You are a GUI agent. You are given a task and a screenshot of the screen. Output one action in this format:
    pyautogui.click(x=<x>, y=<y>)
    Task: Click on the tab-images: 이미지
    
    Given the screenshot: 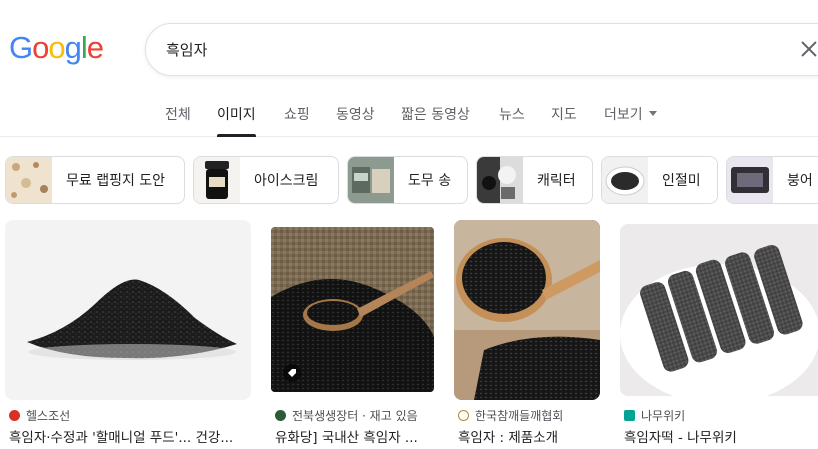 What is the action you would take?
    pyautogui.click(x=236, y=120)
    